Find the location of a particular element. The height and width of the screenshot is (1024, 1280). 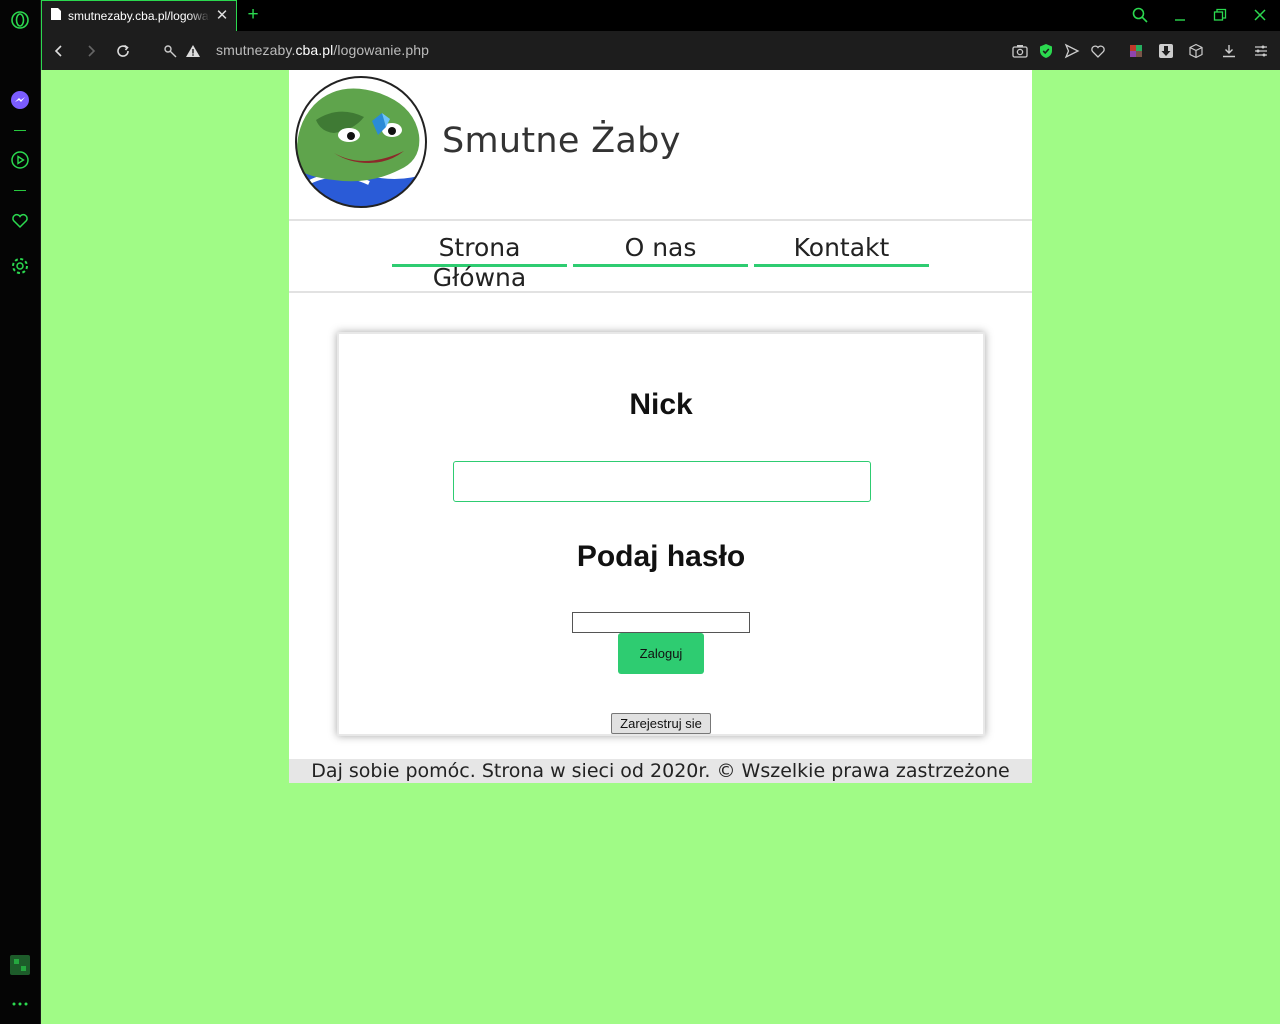

tab-close-icon: ✕ is located at coordinates (222, 16).